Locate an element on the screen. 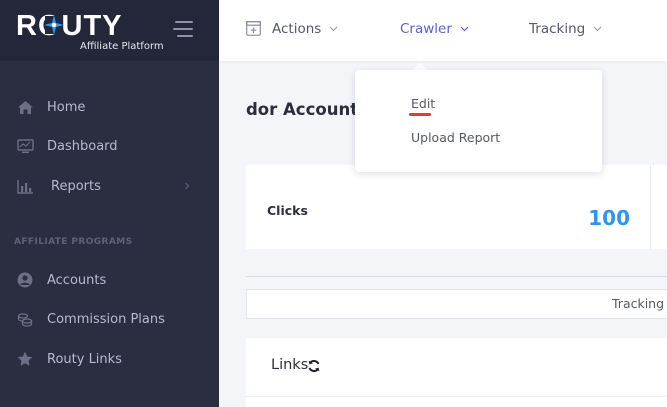 The image size is (667, 407). menu-tracking: Tracking is located at coordinates (565, 28).